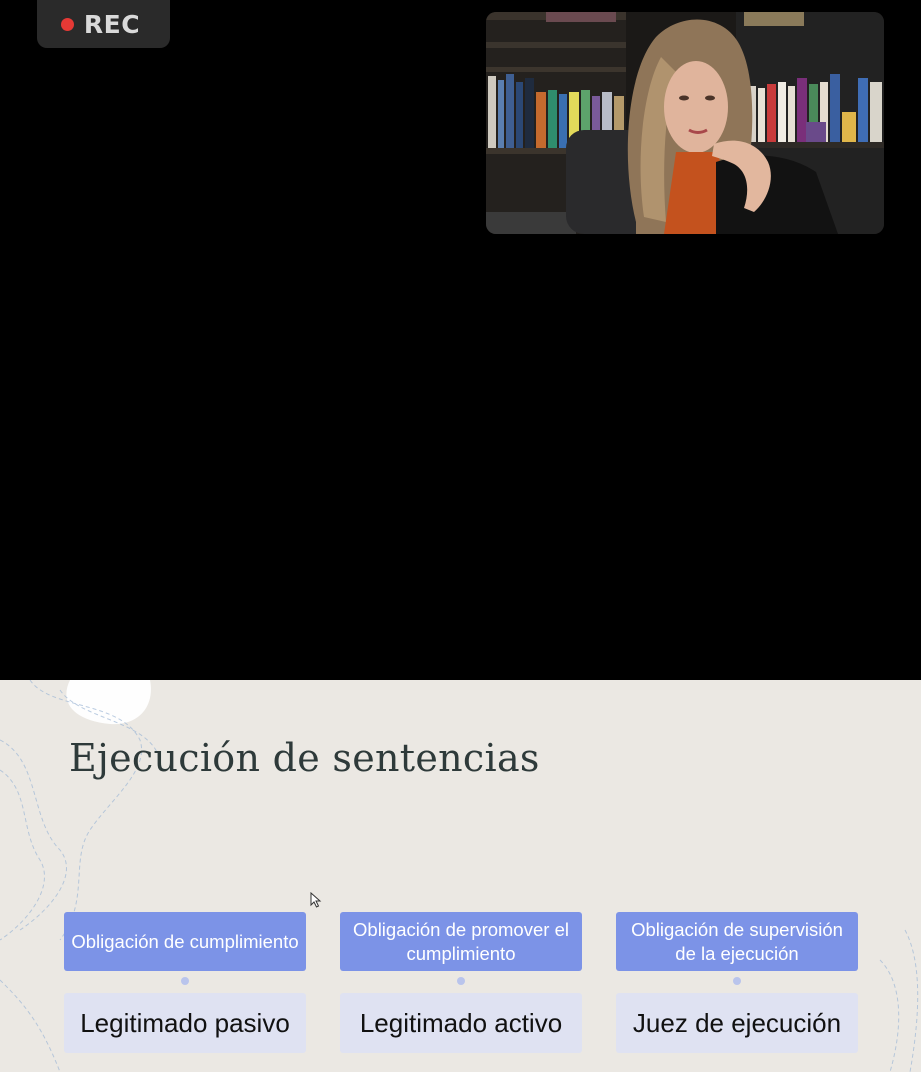  What do you see at coordinates (316, 900) in the screenshot?
I see `mouse-pointer-icon` at bounding box center [316, 900].